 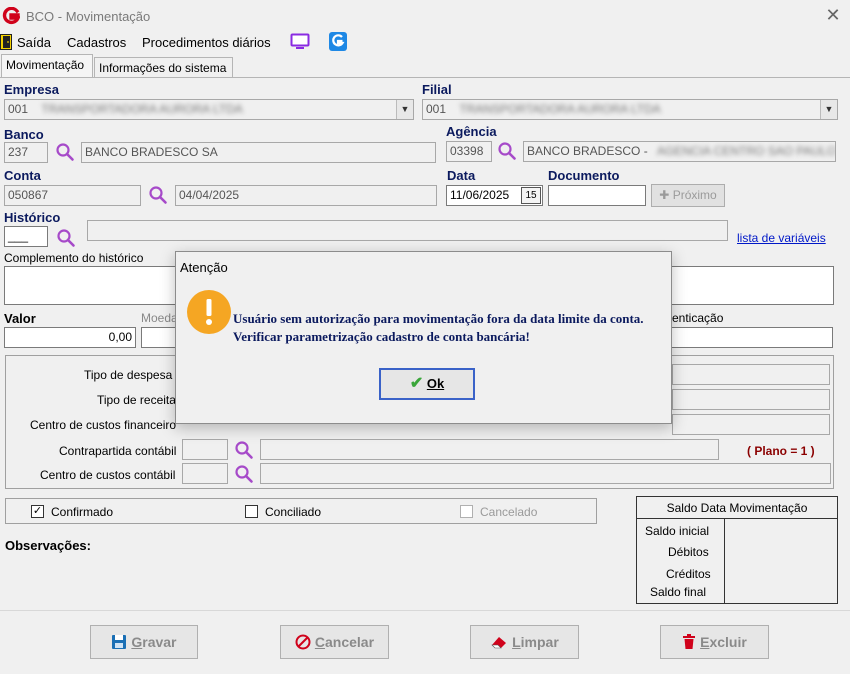 I want to click on centro-contabil-code, so click(x=205, y=473).